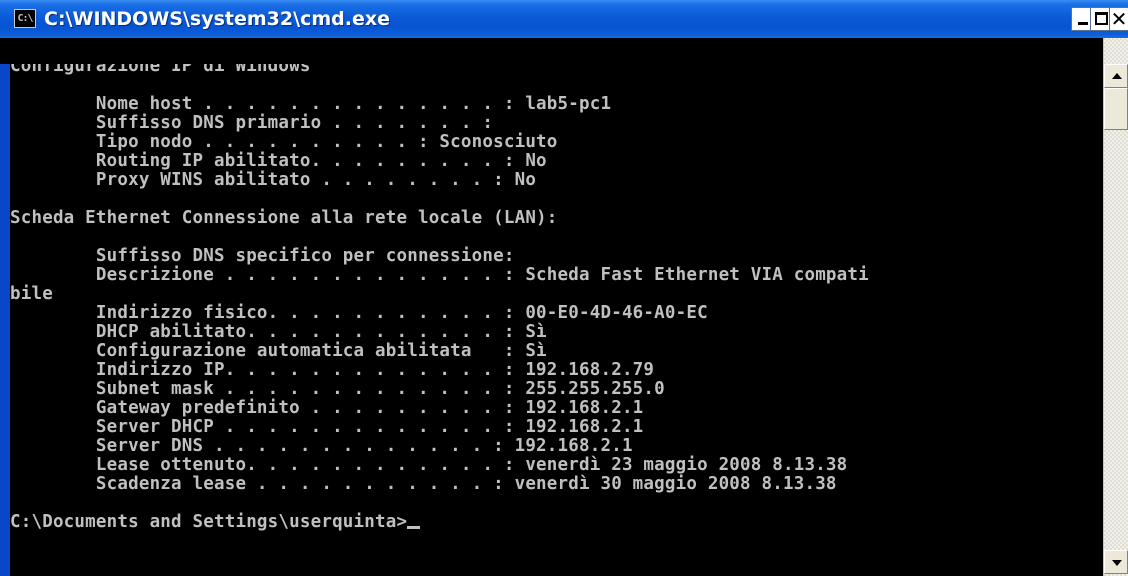 The width and height of the screenshot is (1128, 576). What do you see at coordinates (1115, 307) in the screenshot?
I see `vertical-scrollbar` at bounding box center [1115, 307].